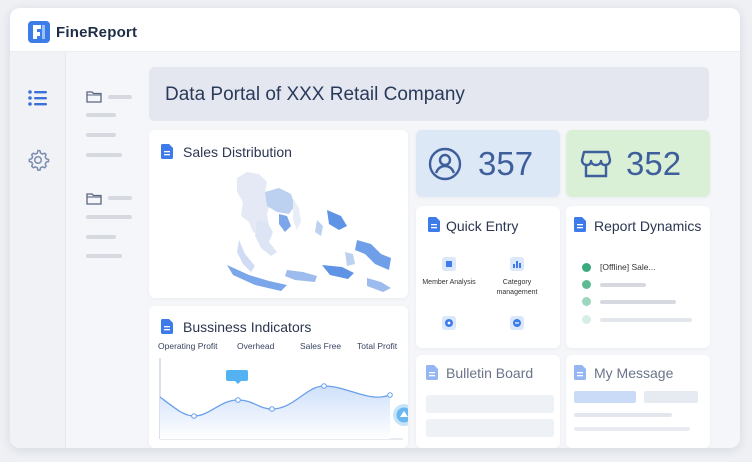 This screenshot has height=462, width=752. Describe the element at coordinates (671, 397) in the screenshot. I see `message-tab` at that location.